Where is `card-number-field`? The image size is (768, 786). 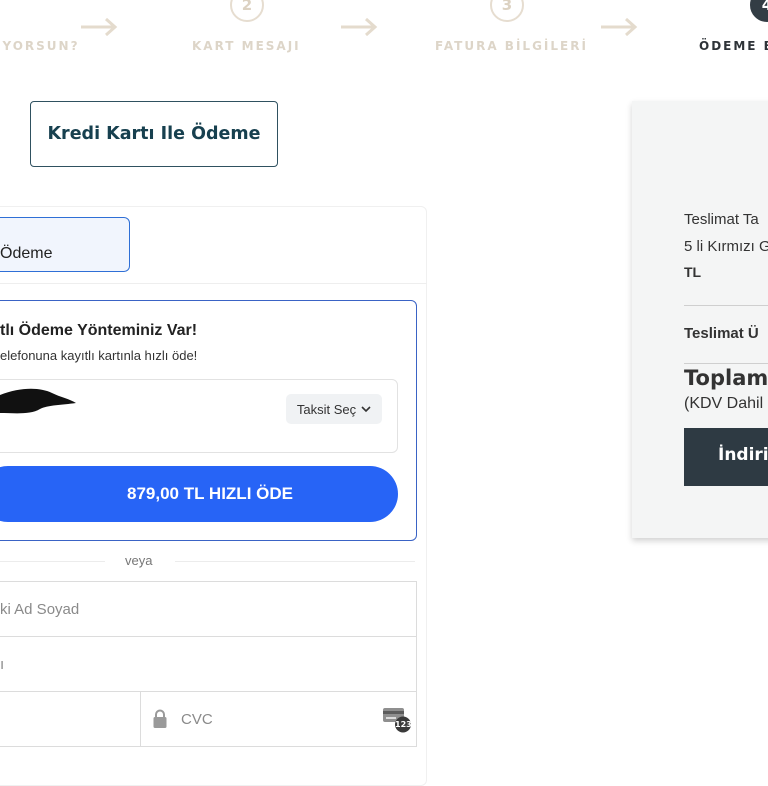 card-number-field is located at coordinates (208, 664).